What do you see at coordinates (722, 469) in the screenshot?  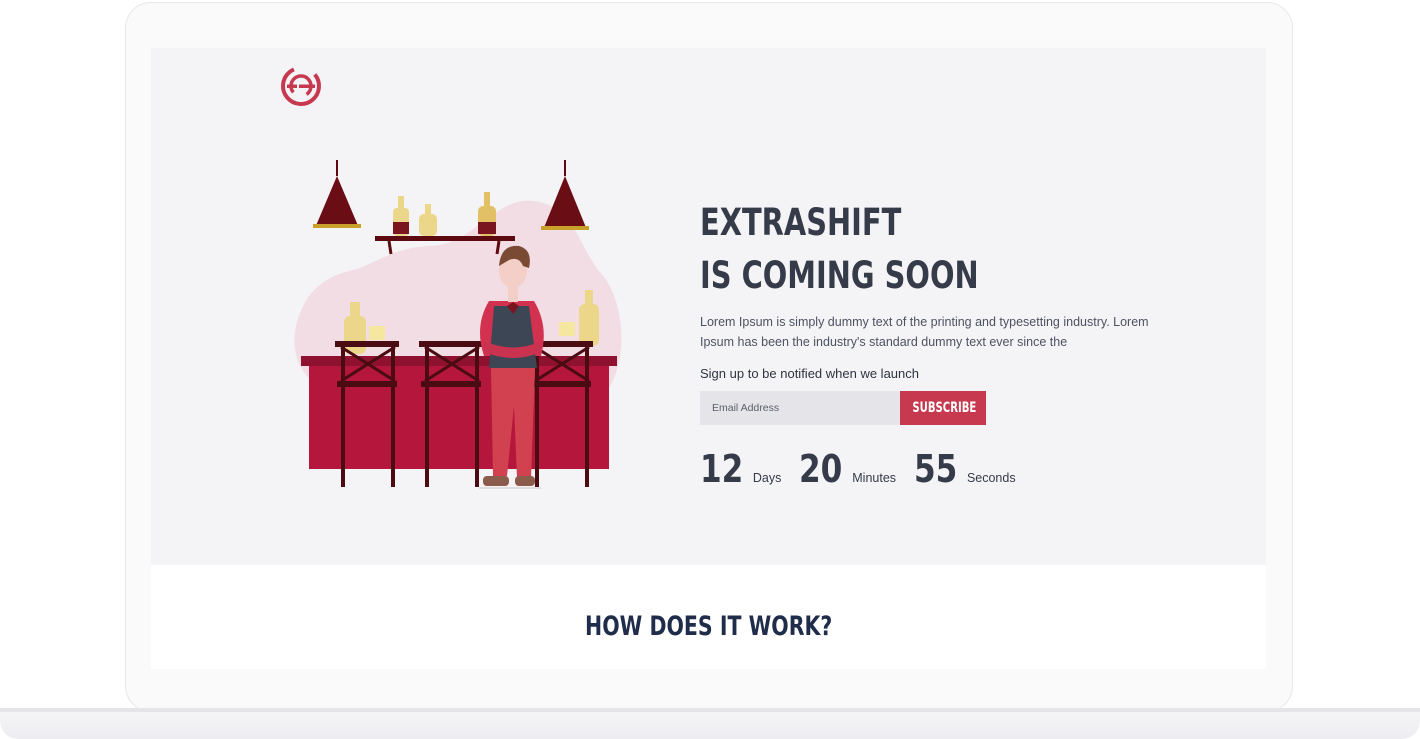 I see `countdown-days-value: 12` at bounding box center [722, 469].